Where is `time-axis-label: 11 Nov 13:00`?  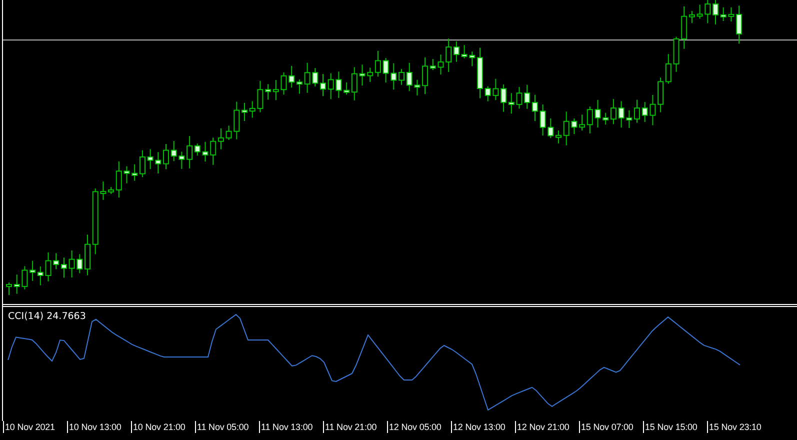 time-axis-label: 11 Nov 13:00 is located at coordinates (287, 427).